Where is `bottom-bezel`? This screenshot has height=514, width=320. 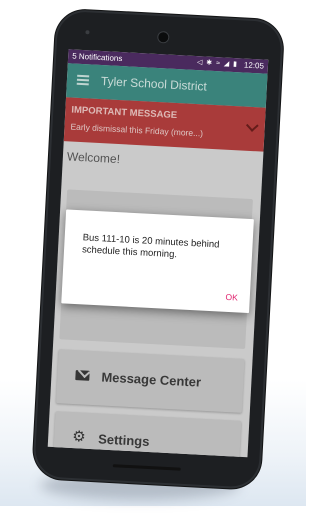
bottom-bezel is located at coordinates (146, 467).